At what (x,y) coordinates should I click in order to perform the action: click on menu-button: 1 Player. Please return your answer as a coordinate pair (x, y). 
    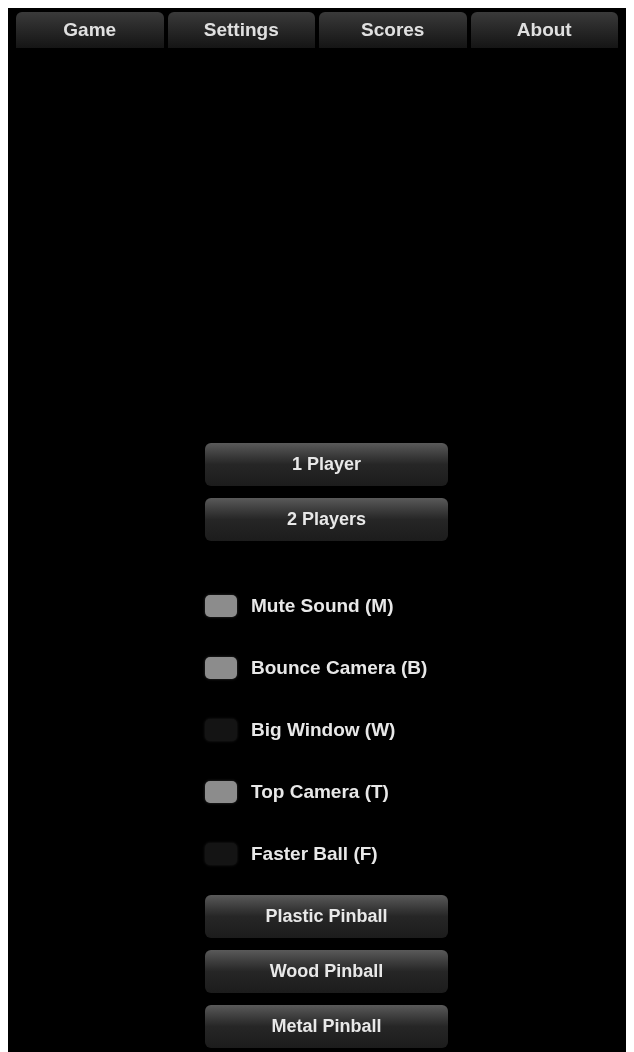
    Looking at the image, I should click on (326, 464).